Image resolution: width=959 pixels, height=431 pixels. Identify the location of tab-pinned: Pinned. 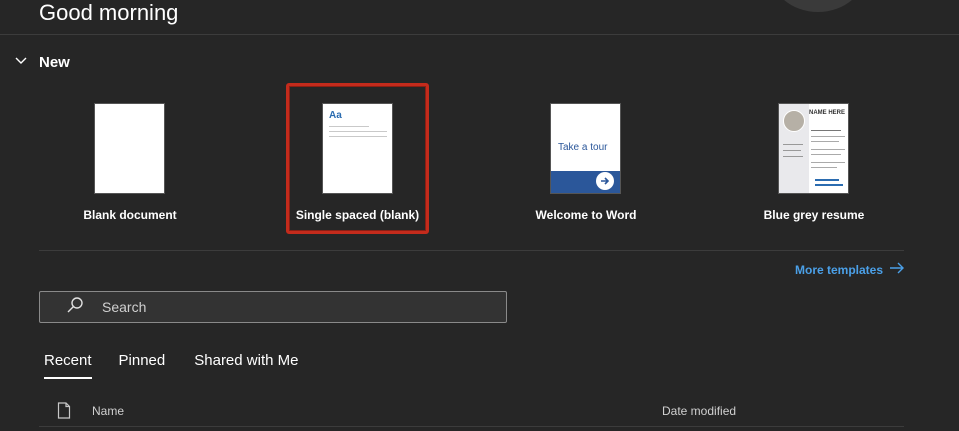
(142, 365).